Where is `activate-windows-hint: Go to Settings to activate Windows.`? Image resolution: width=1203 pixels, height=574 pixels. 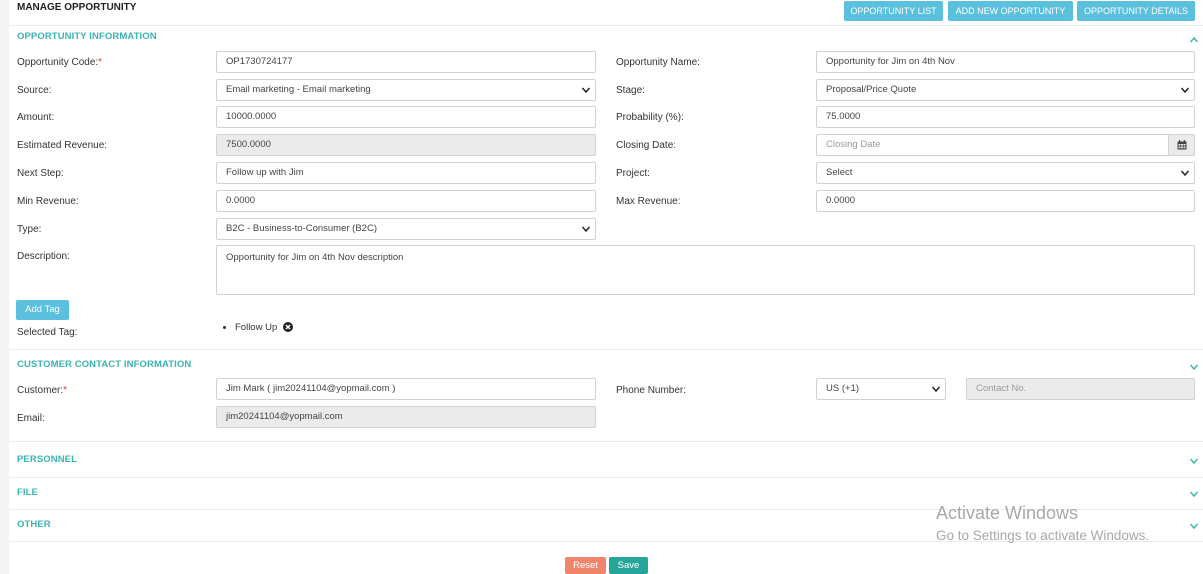 activate-windows-hint: Go to Settings to activate Windows. is located at coordinates (1043, 535).